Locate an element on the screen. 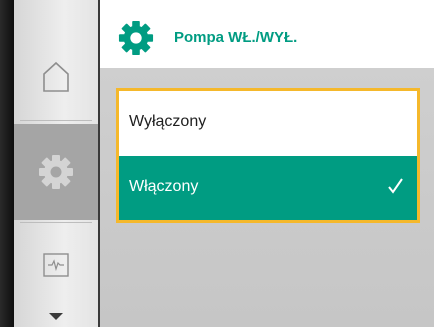 This screenshot has width=434, height=327. device-bezel is located at coordinates (7, 163).